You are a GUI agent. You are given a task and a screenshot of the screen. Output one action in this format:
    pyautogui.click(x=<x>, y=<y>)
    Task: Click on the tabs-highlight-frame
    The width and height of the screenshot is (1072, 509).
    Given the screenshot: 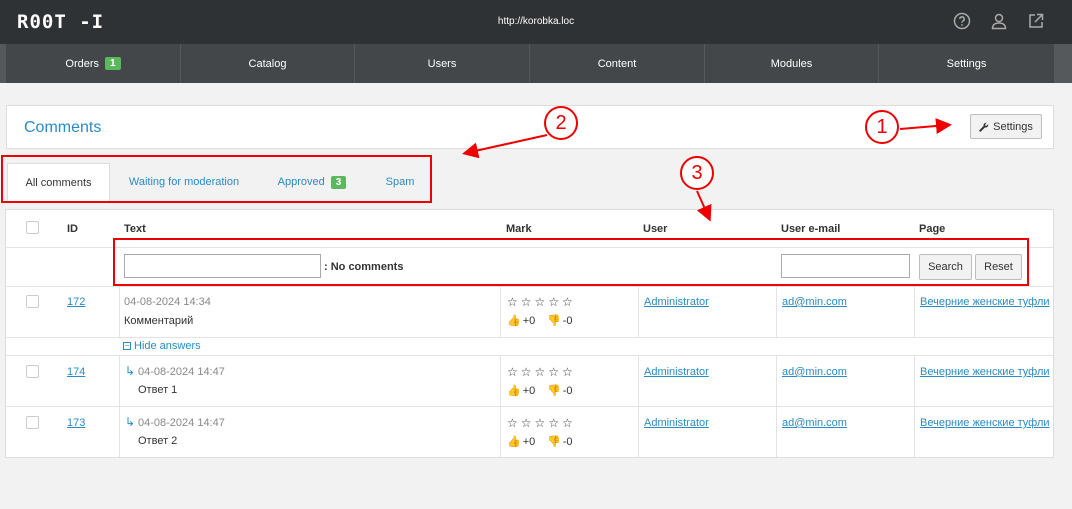 What is the action you would take?
    pyautogui.click(x=216, y=179)
    